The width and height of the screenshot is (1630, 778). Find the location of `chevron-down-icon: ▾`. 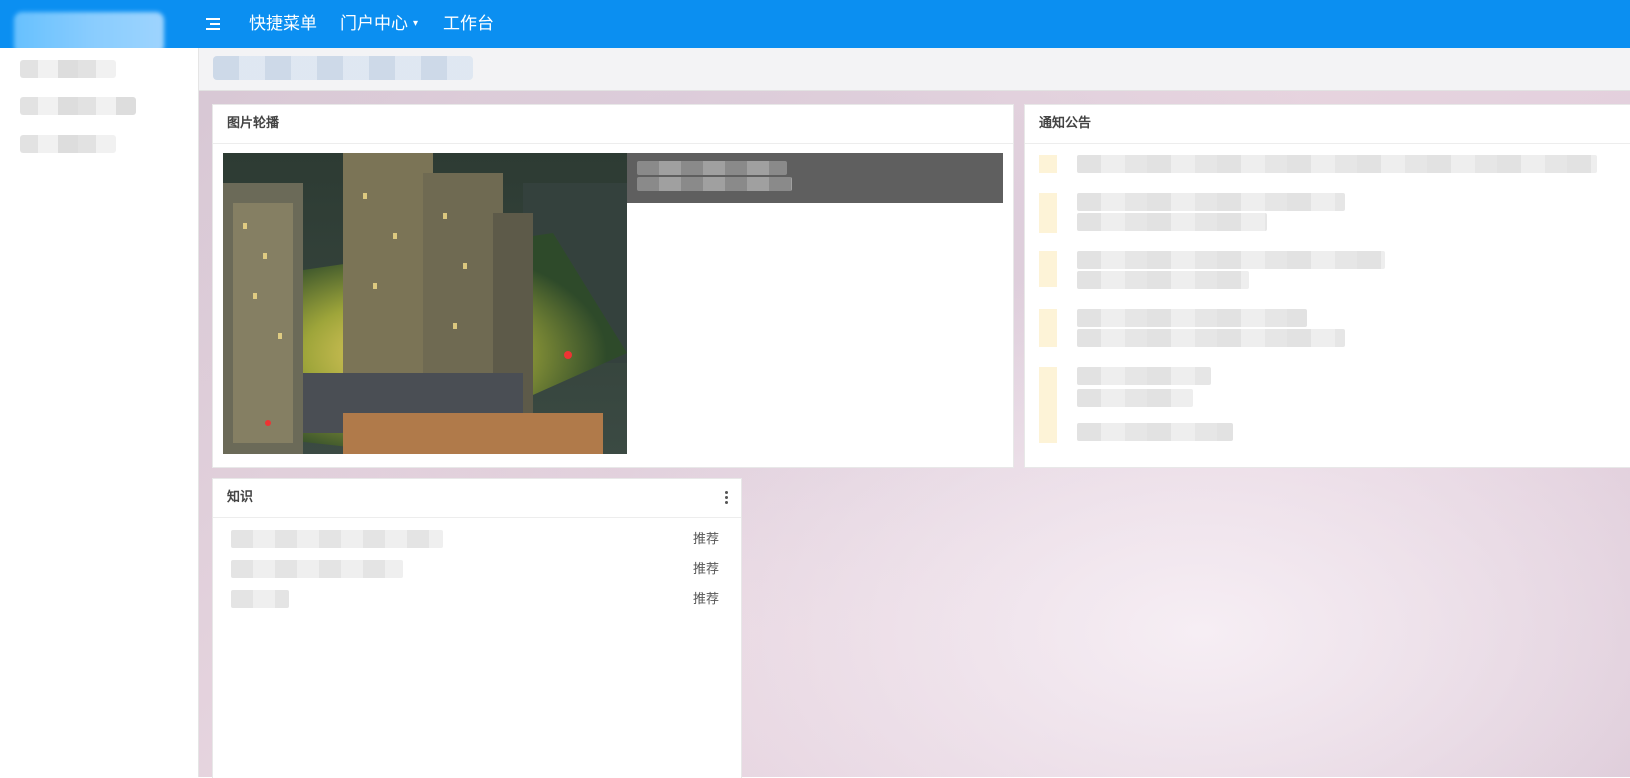

chevron-down-icon: ▾ is located at coordinates (416, 23).